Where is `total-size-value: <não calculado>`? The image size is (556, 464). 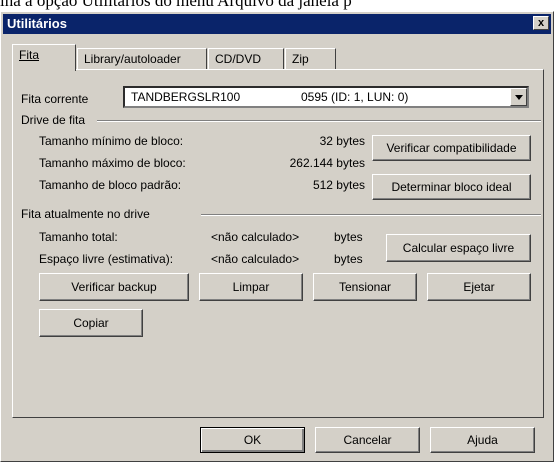 total-size-value: <não calculado> is located at coordinates (255, 237).